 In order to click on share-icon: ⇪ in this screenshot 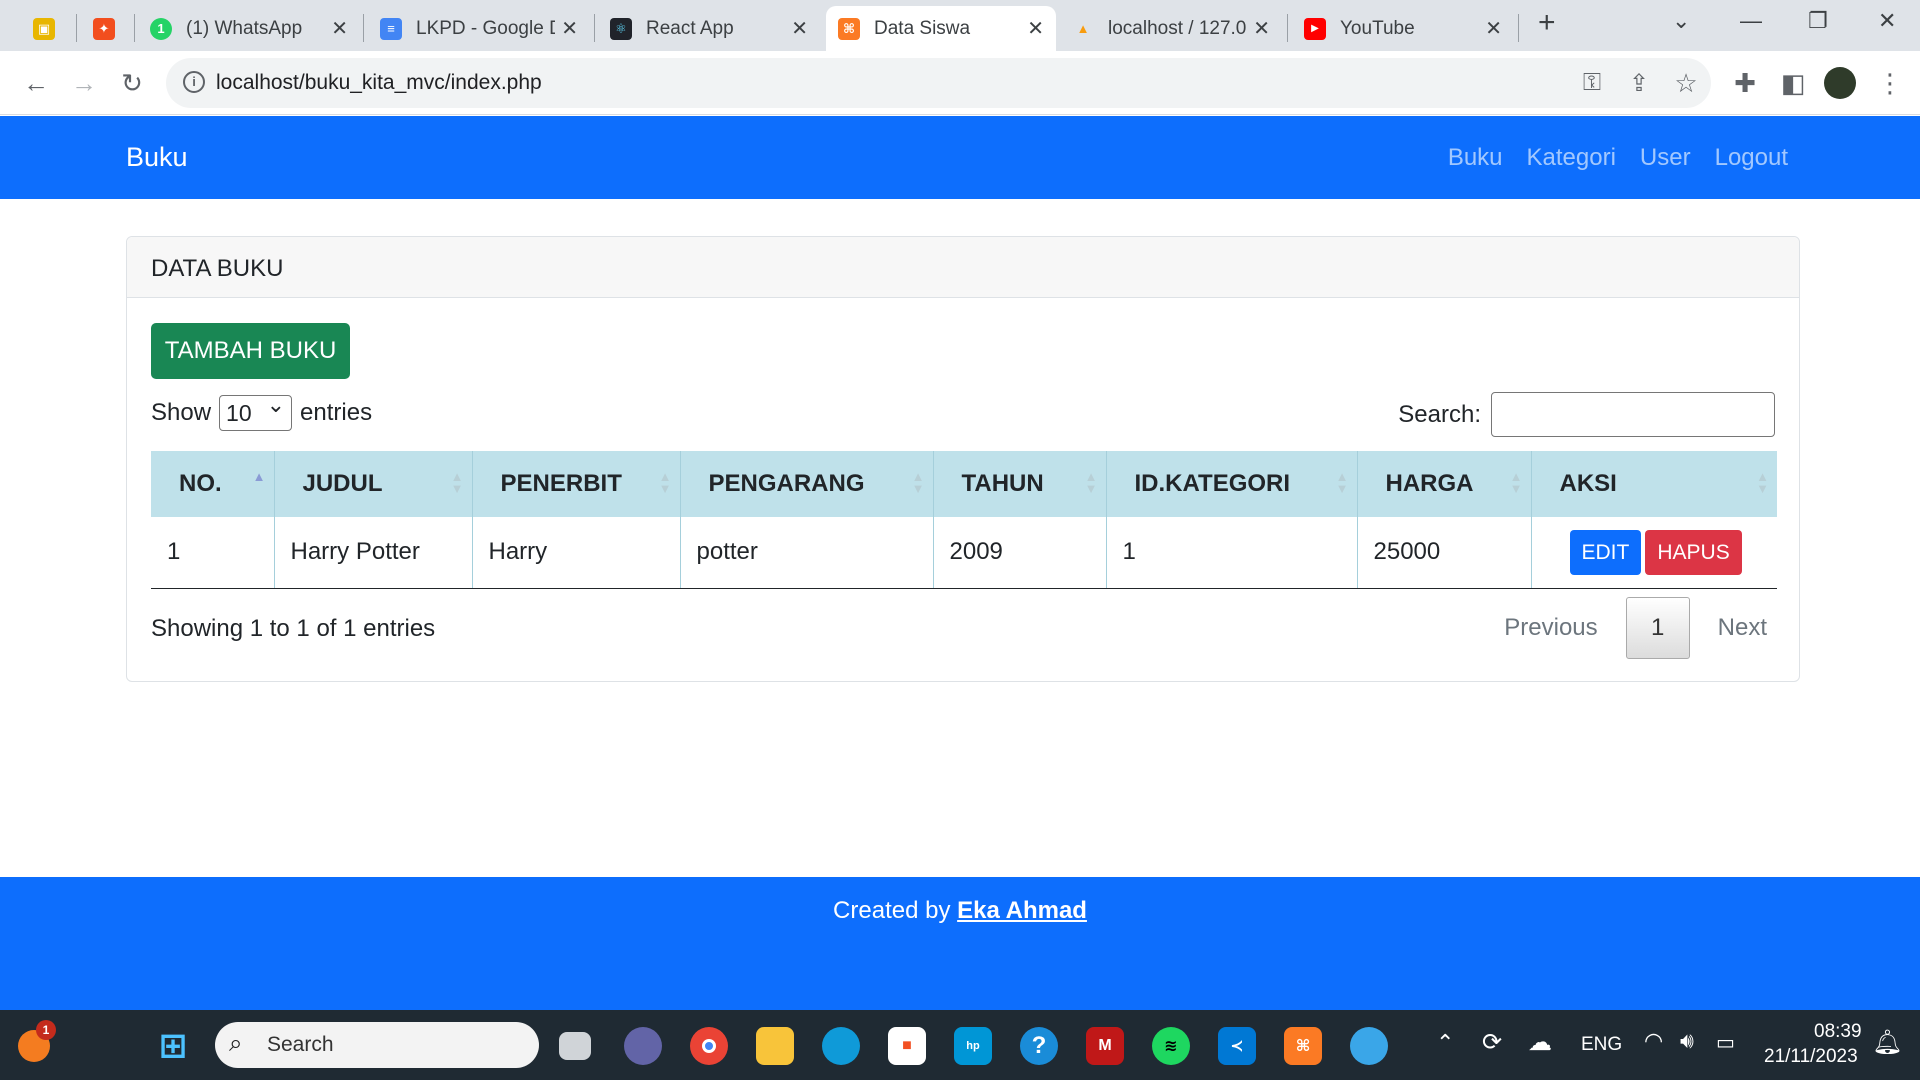, I will do `click(1639, 83)`.